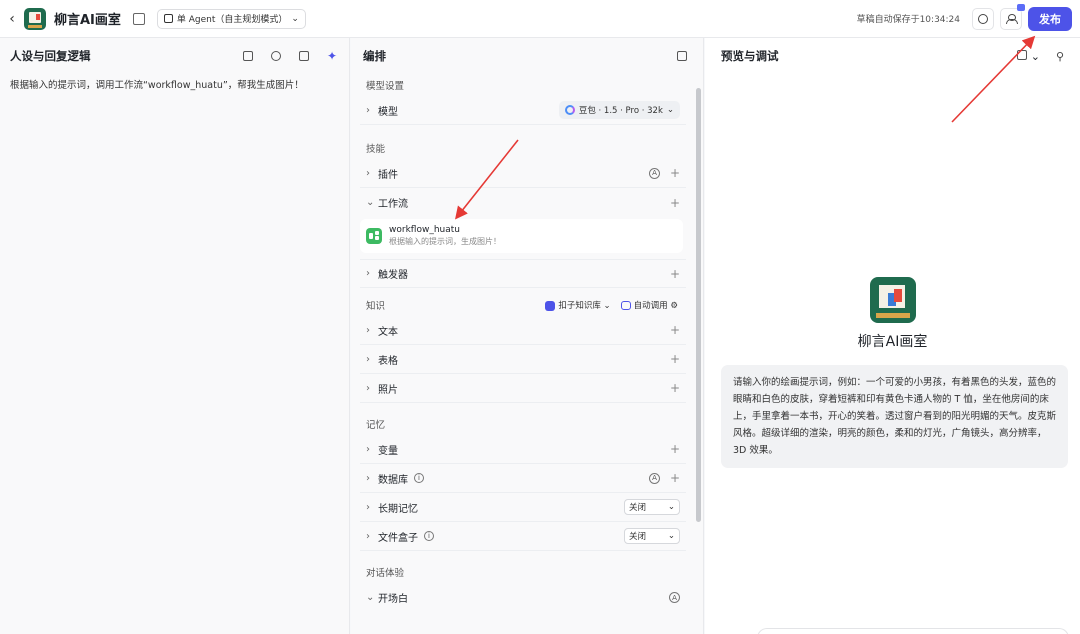  I want to click on add-plugin-button: +, so click(675, 173).